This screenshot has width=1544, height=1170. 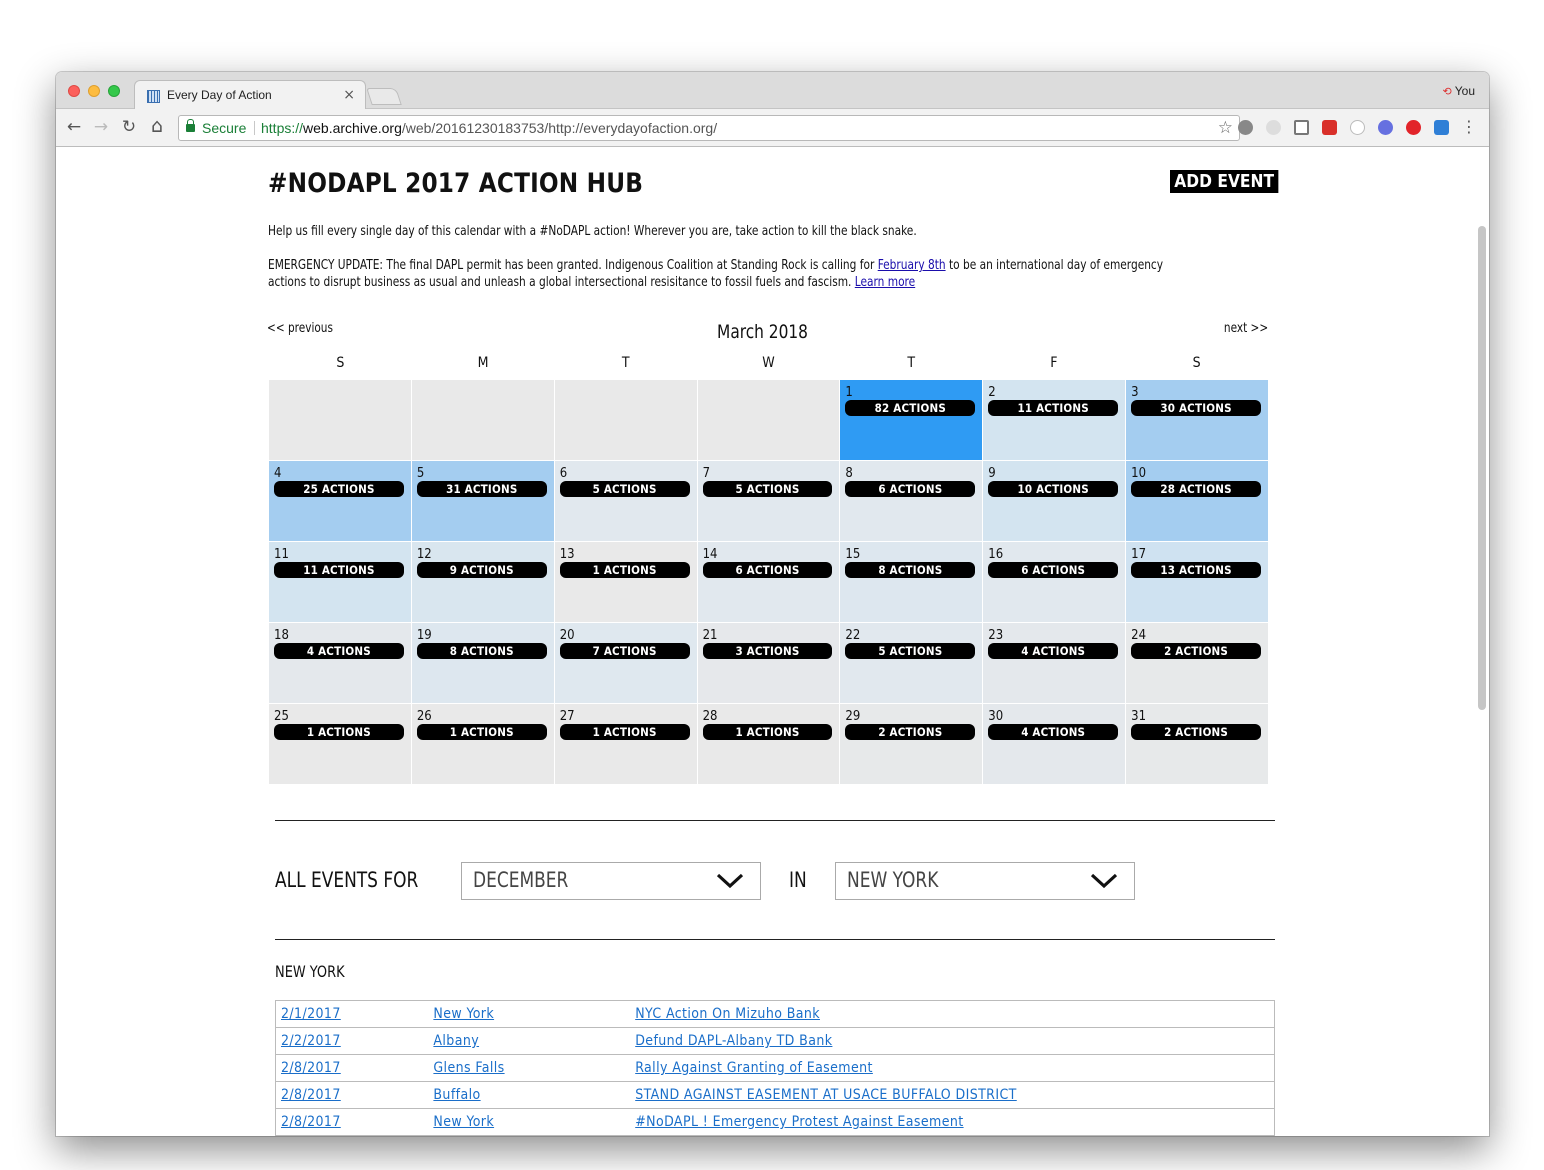 What do you see at coordinates (250, 95) in the screenshot?
I see `tab-every-day-of-action: Every Day of Action ×` at bounding box center [250, 95].